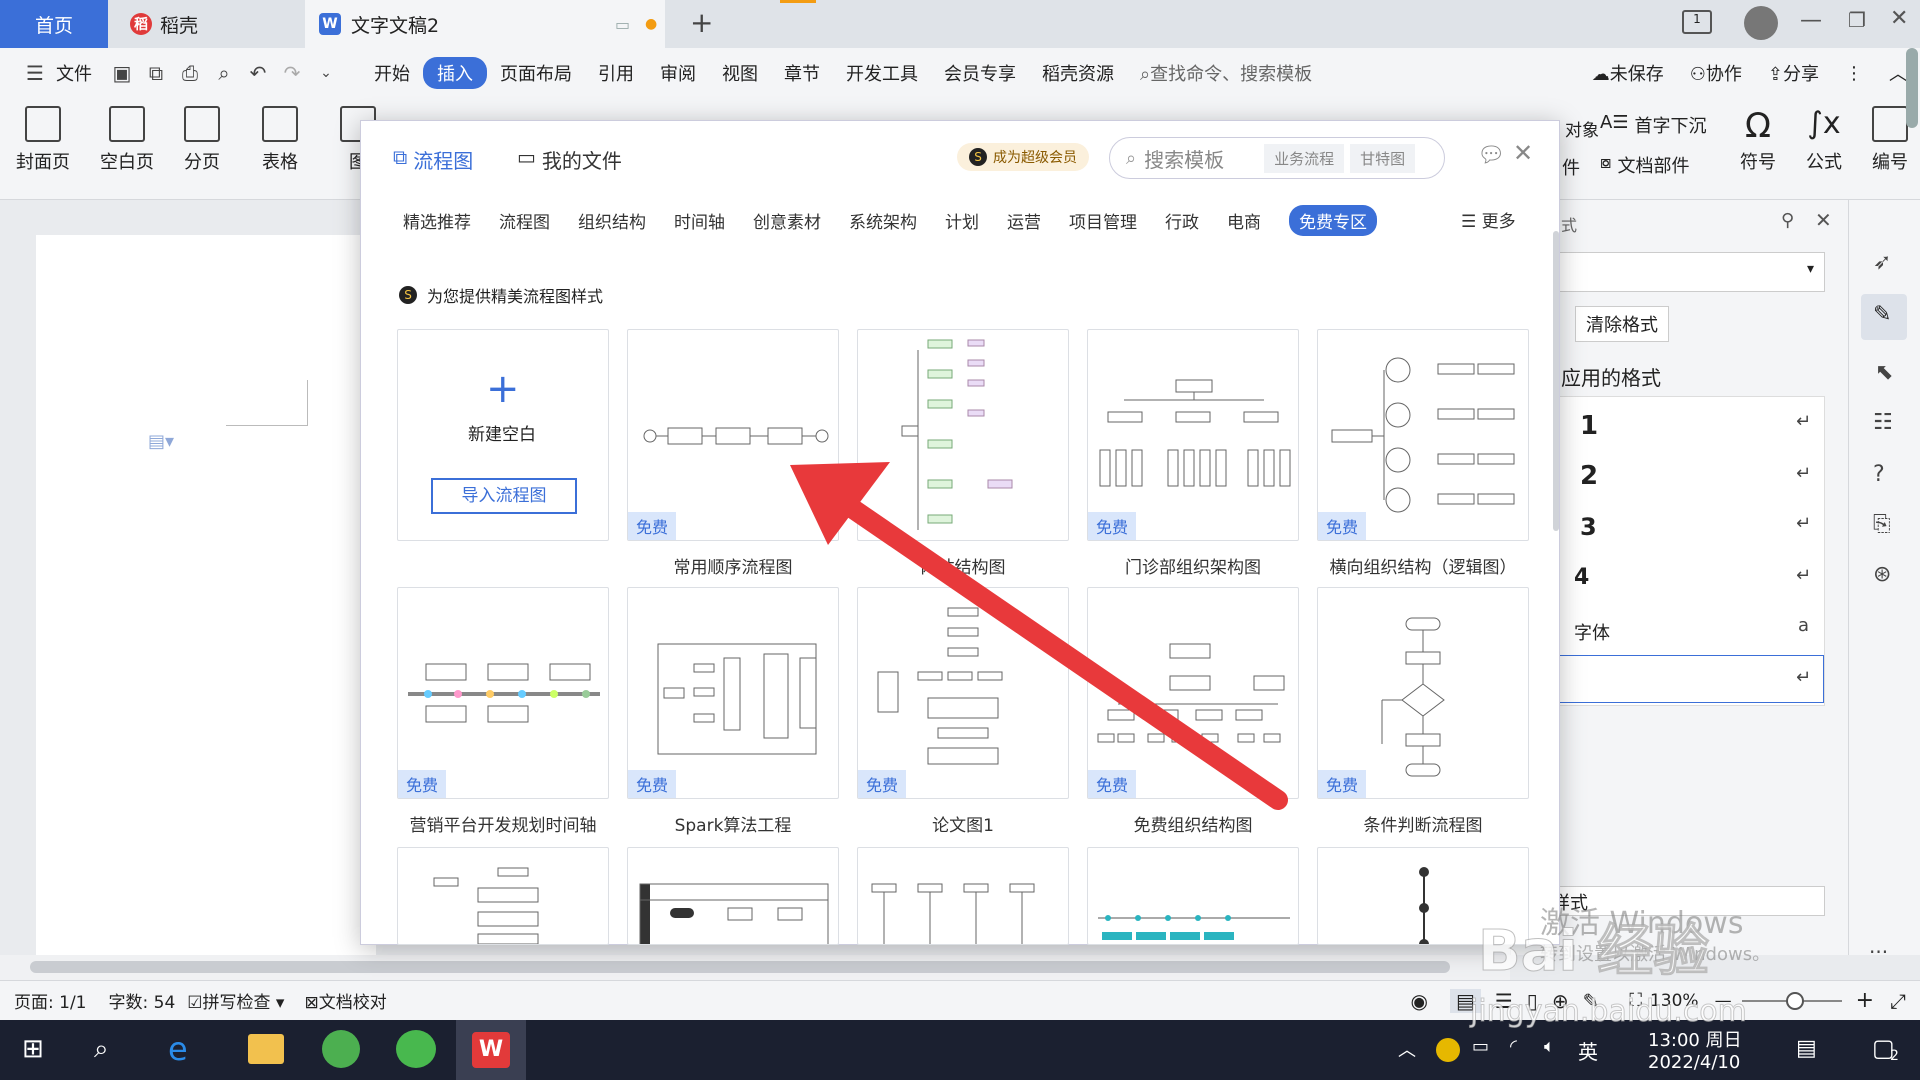 The image size is (1920, 1080). I want to click on page-break-button: 分页, so click(202, 140).